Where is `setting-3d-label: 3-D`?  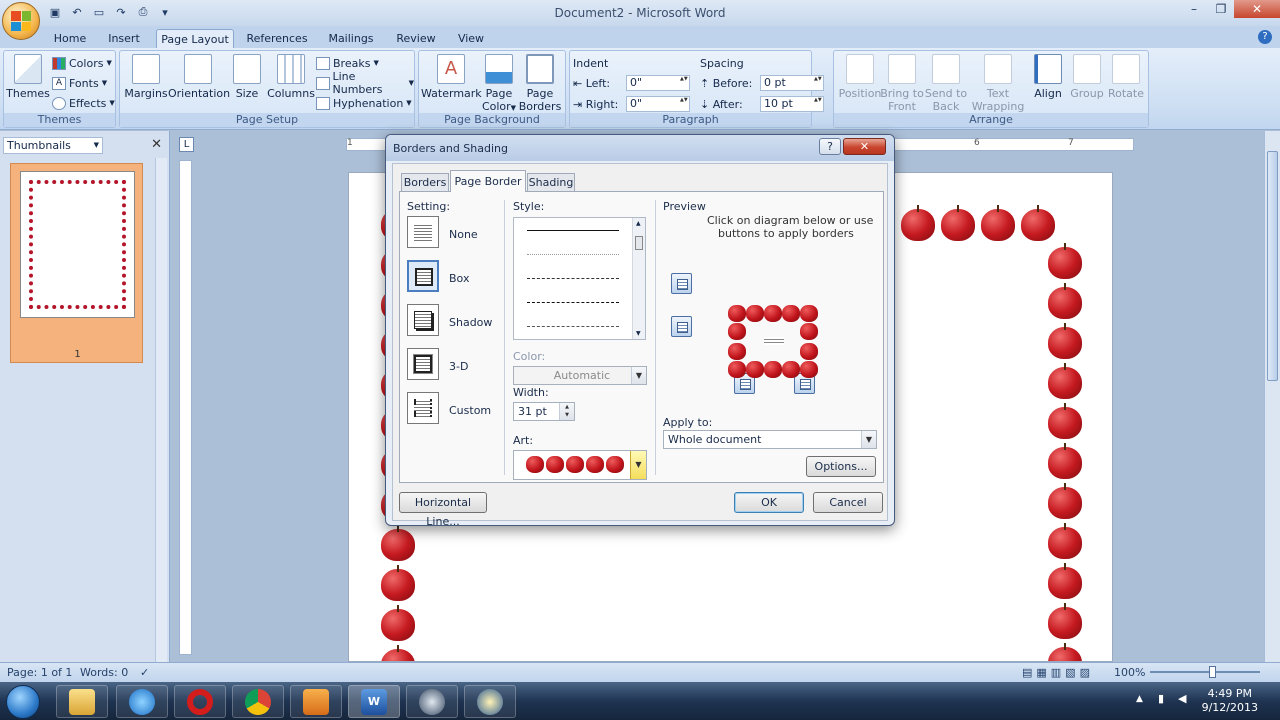
setting-3d-label: 3-D is located at coordinates (458, 366).